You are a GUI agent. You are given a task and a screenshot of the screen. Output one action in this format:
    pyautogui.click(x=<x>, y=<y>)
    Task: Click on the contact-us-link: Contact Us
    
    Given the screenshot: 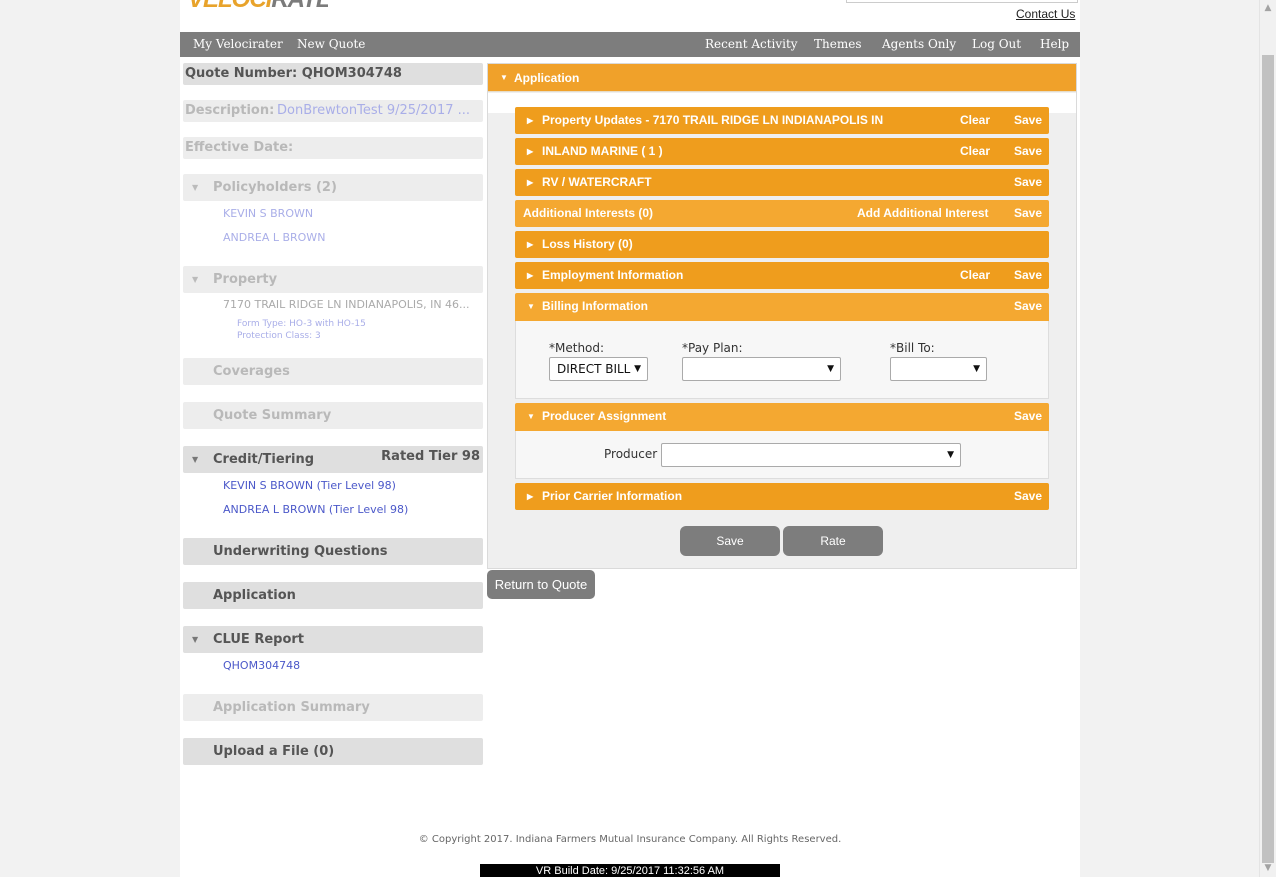 What is the action you would take?
    pyautogui.click(x=1045, y=14)
    